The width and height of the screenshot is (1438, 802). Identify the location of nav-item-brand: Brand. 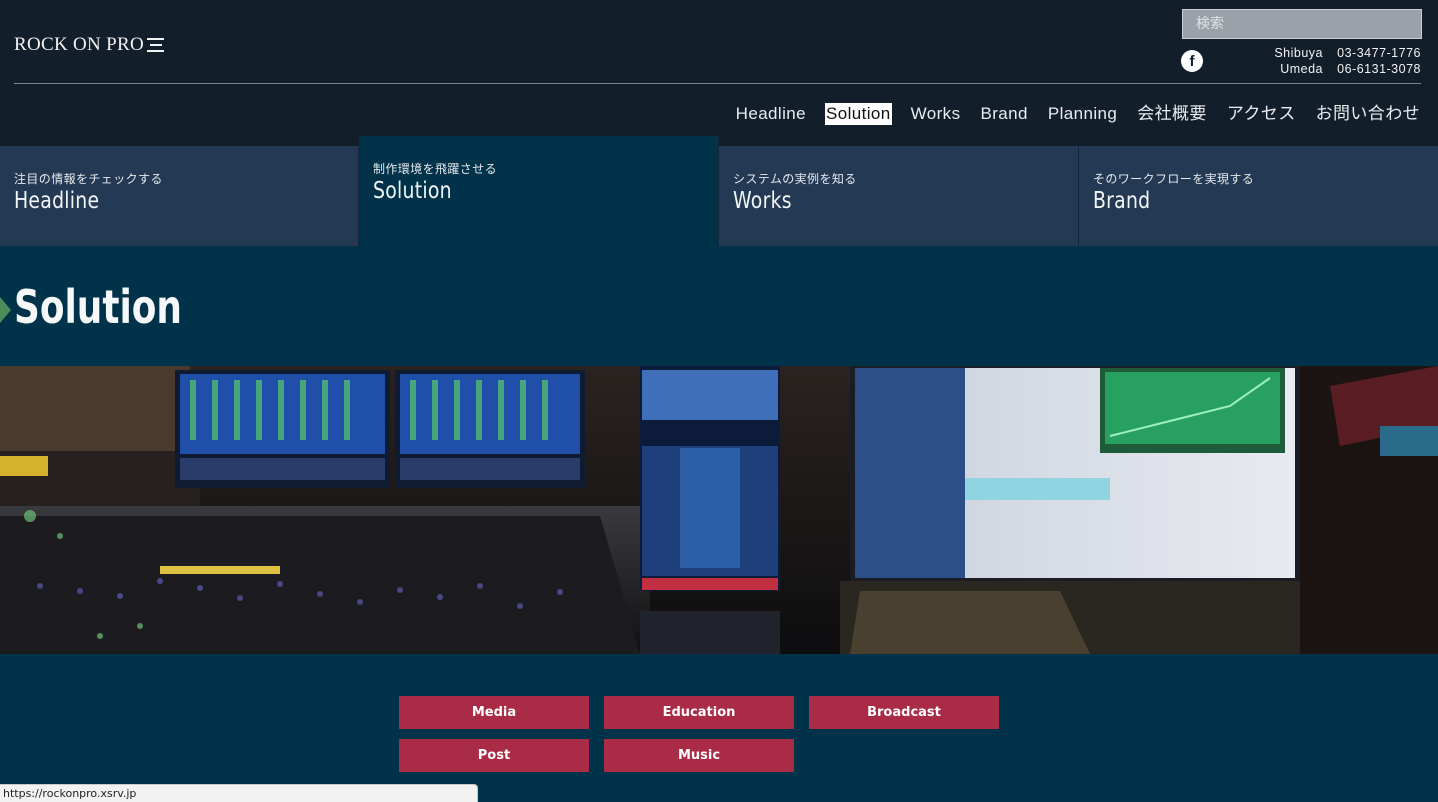
(1003, 114).